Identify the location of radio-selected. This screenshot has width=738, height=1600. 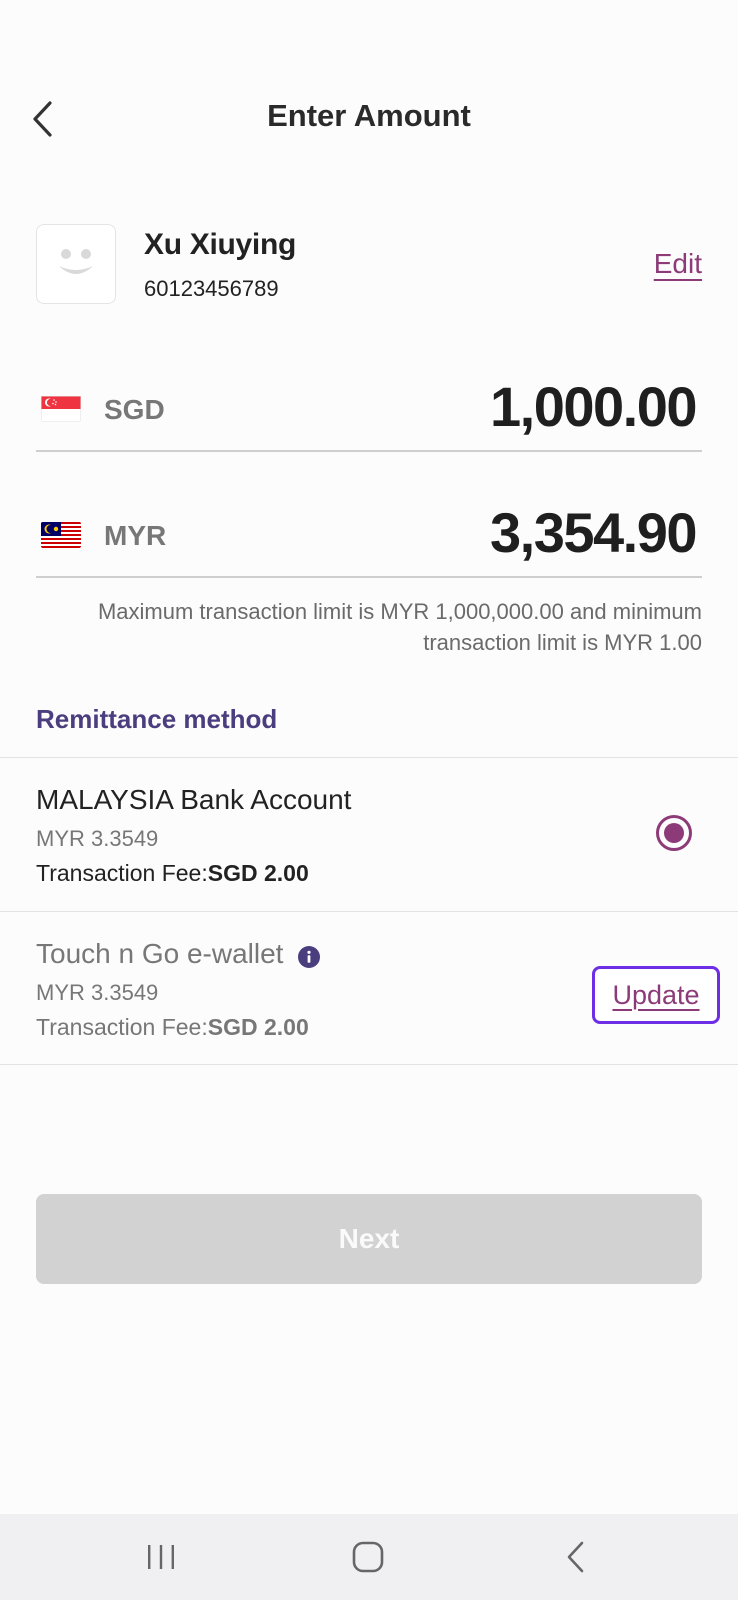
(674, 833).